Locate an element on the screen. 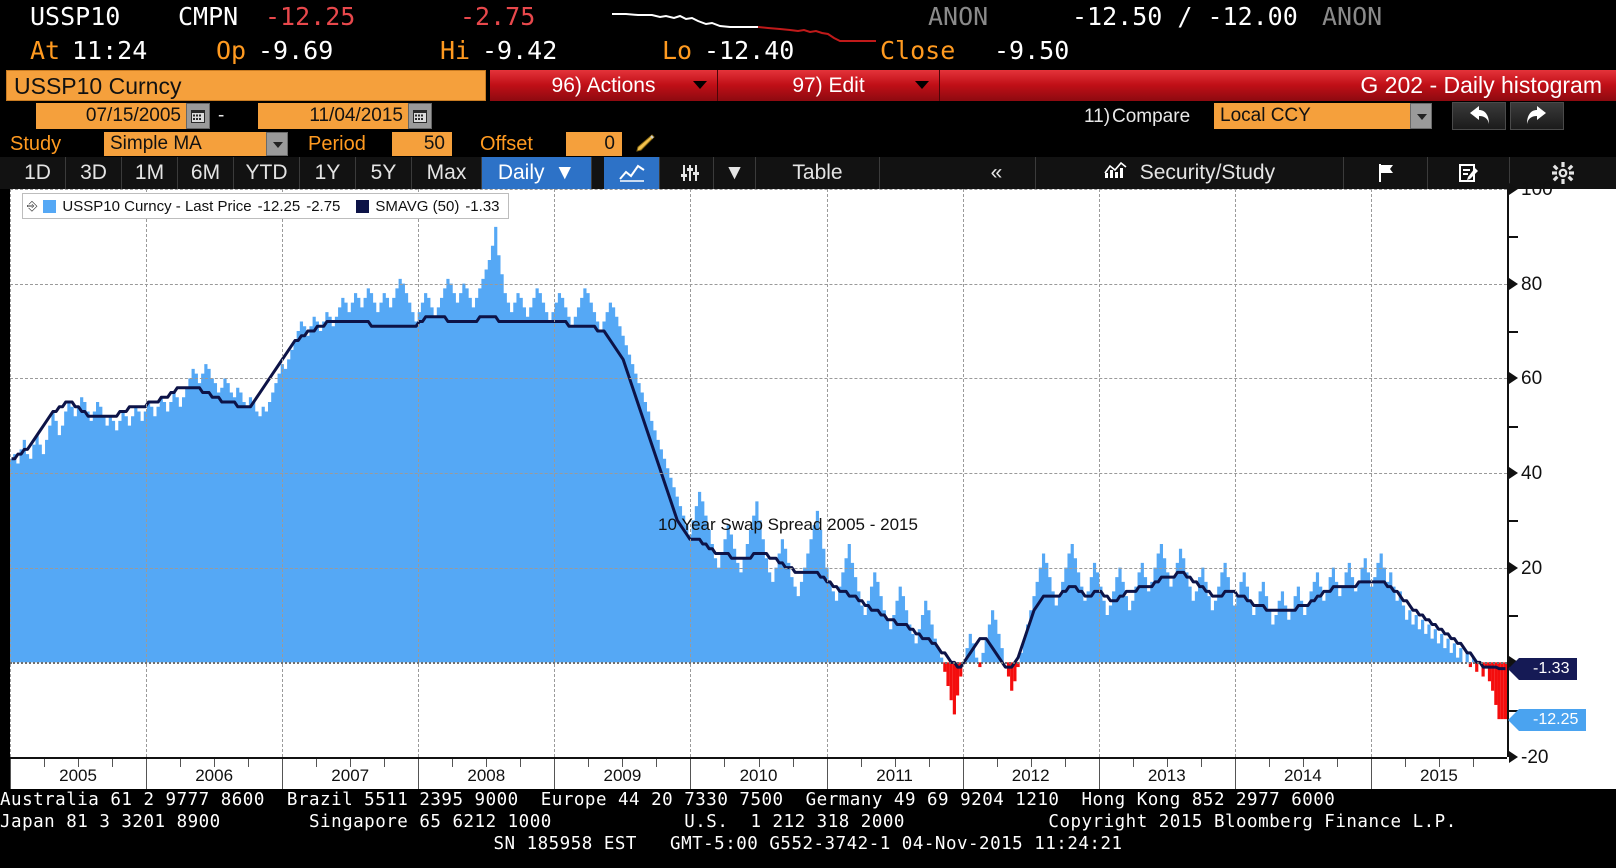 The image size is (1616, 868). tab-5y: 5Y is located at coordinates (384, 173).